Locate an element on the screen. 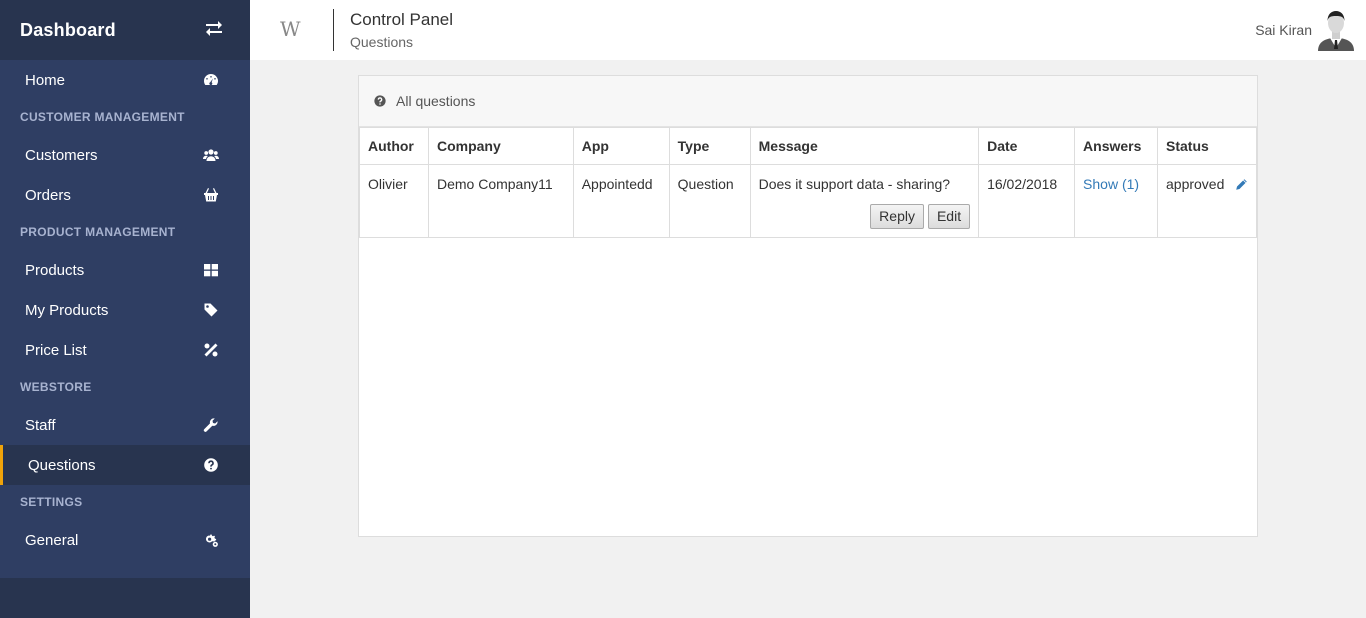 This screenshot has height=618, width=1366. sidebar-item-label: Orders is located at coordinates (48, 195).